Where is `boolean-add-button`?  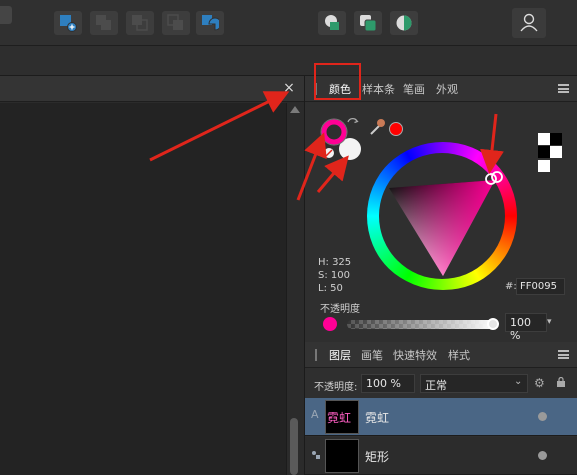 boolean-add-button is located at coordinates (104, 23).